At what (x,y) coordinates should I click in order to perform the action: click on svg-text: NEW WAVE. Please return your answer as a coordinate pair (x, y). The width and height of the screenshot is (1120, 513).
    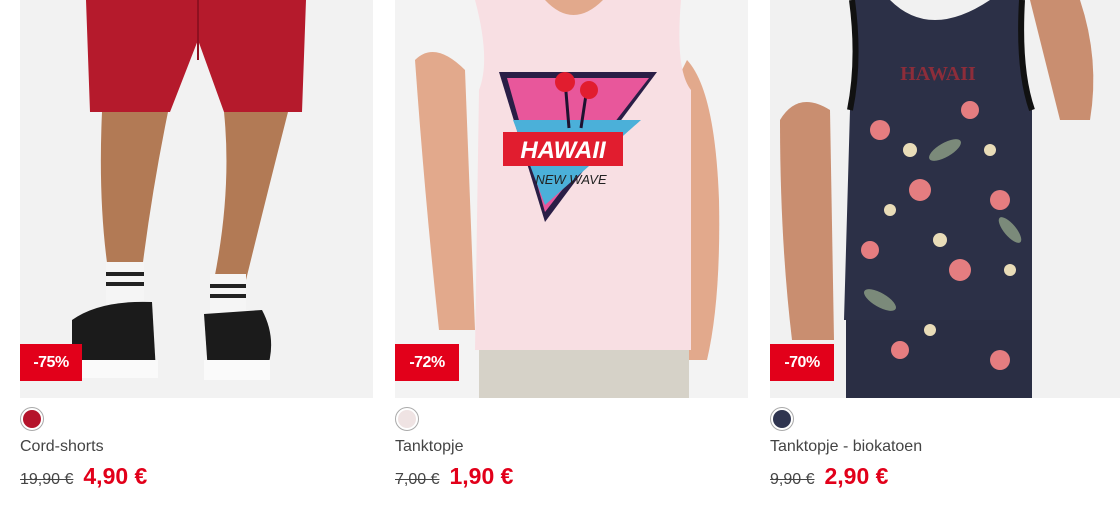
    Looking at the image, I should click on (571, 179).